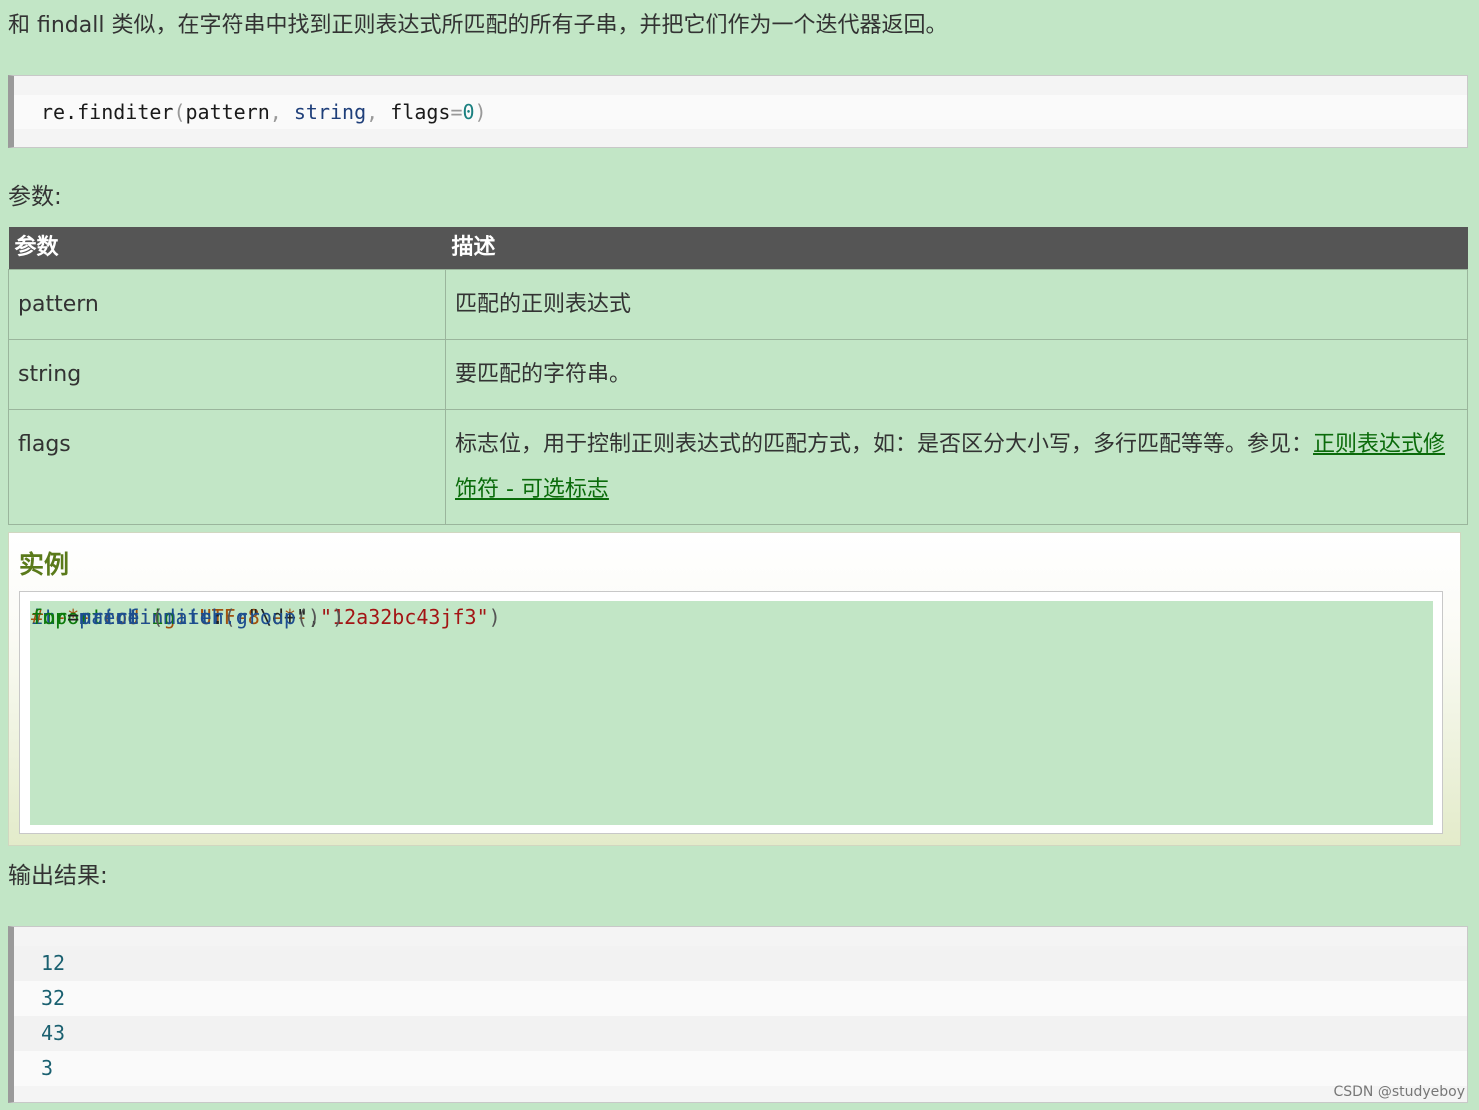  Describe the element at coordinates (107, 112) in the screenshot. I see `signature-function: re.finditer` at that location.